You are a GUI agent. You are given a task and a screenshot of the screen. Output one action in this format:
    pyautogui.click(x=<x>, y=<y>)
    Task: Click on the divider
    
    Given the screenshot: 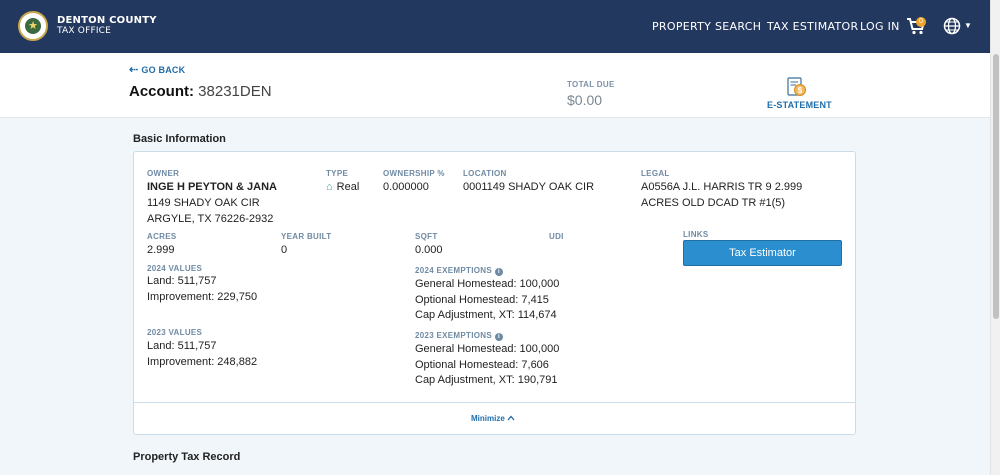 What is the action you would take?
    pyautogui.click(x=494, y=402)
    